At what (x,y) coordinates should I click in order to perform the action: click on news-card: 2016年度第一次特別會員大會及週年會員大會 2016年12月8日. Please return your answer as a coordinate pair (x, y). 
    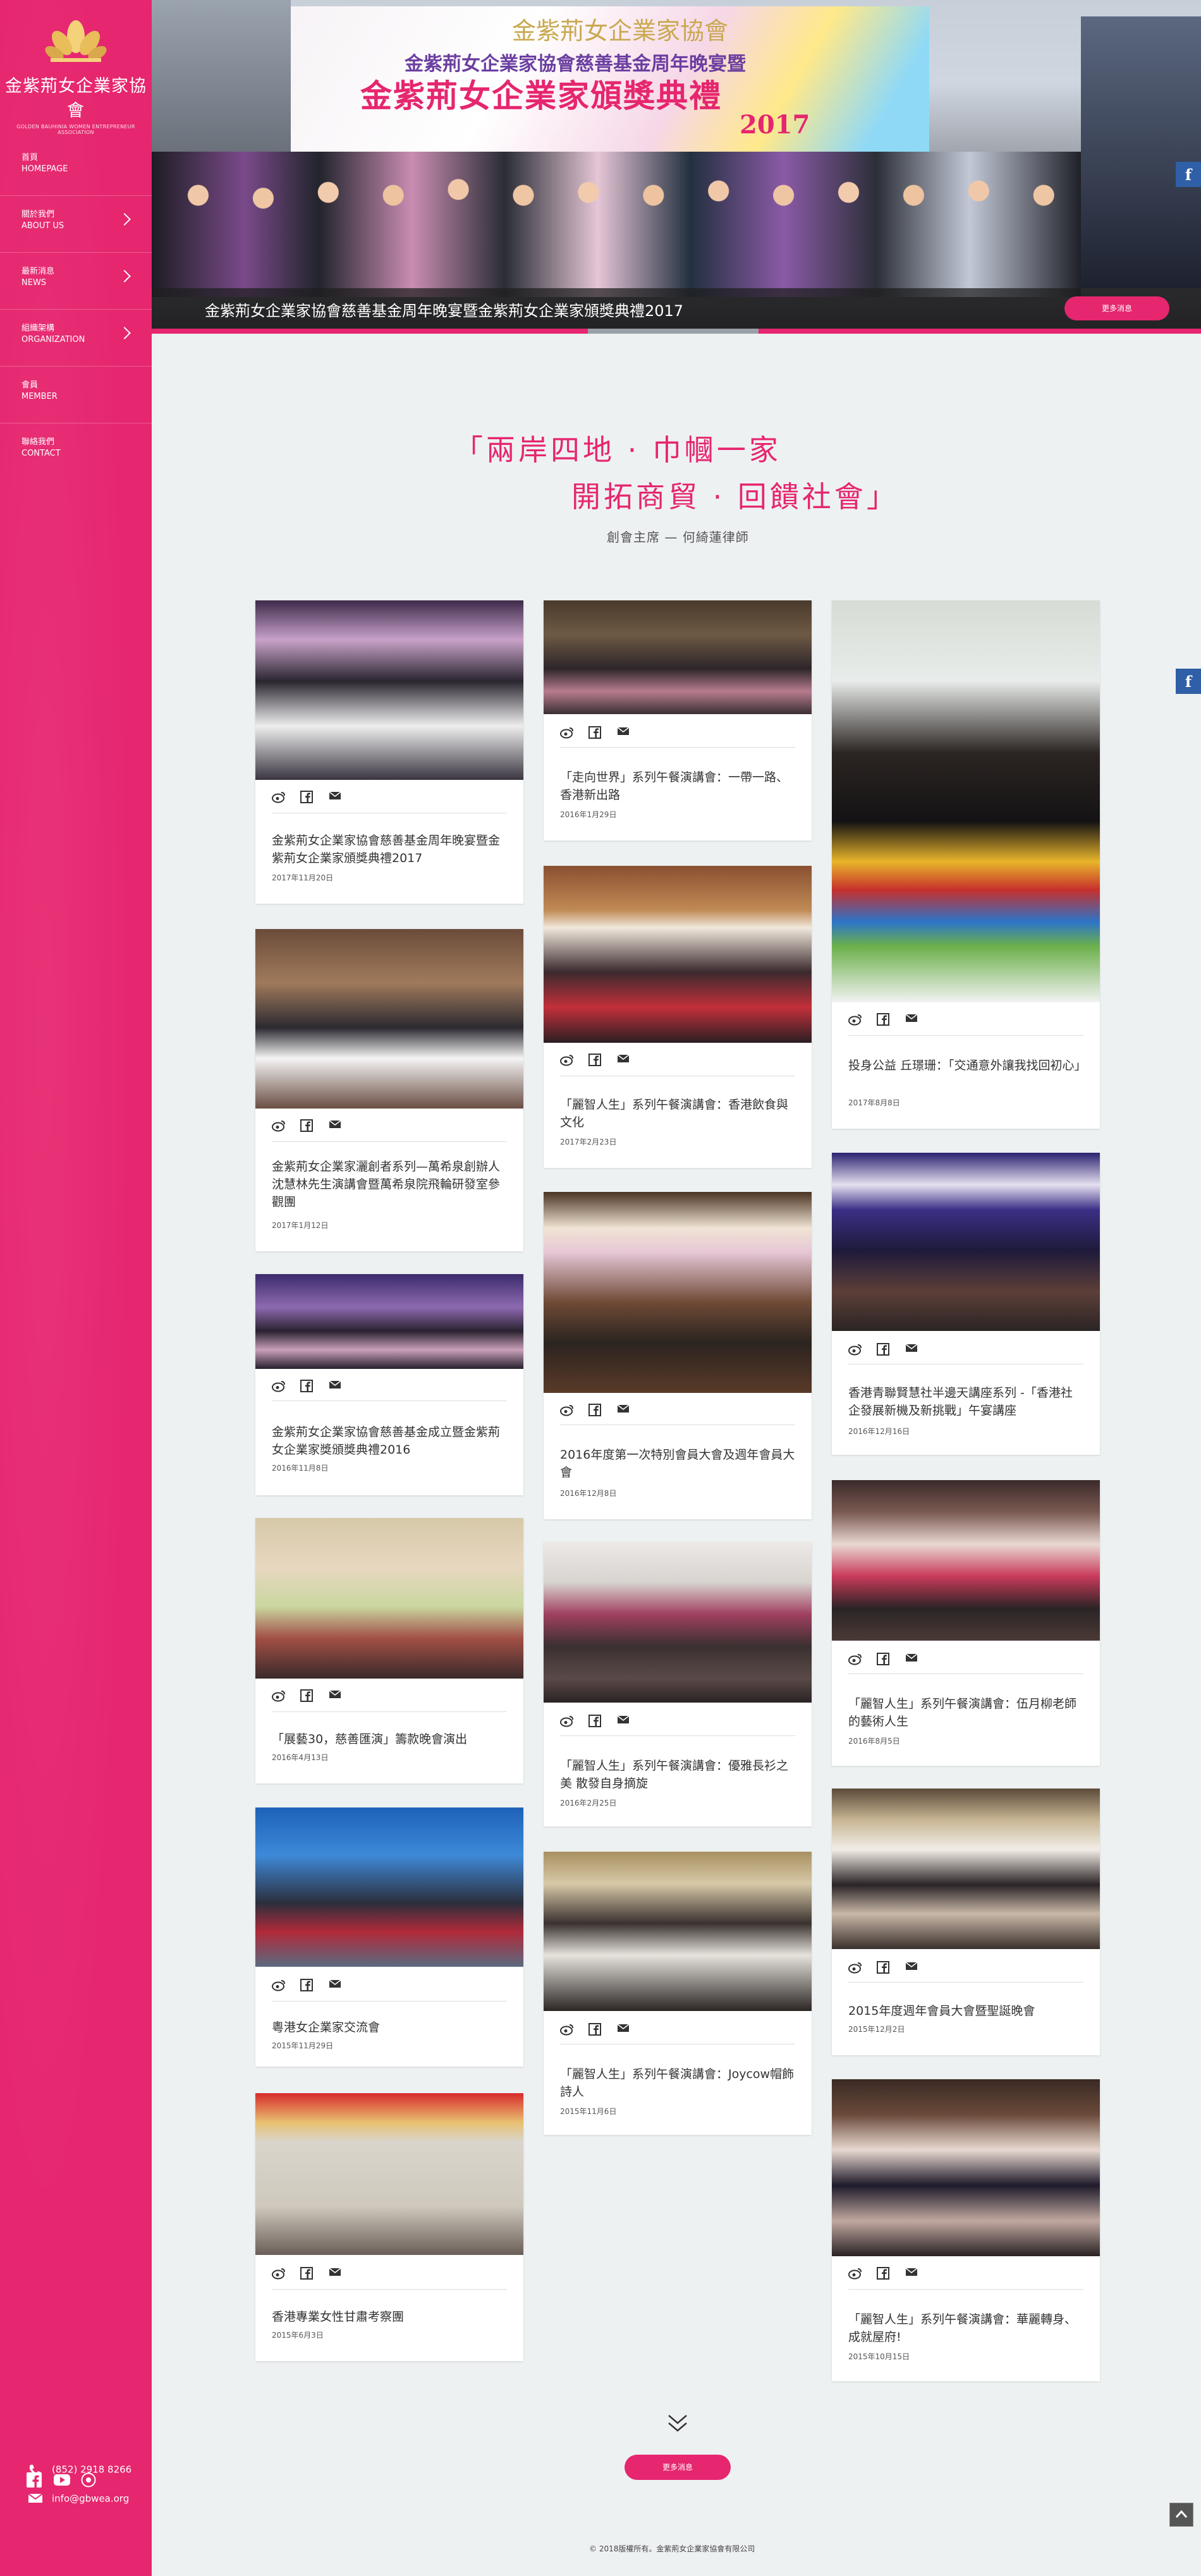
    Looking at the image, I should click on (678, 1355).